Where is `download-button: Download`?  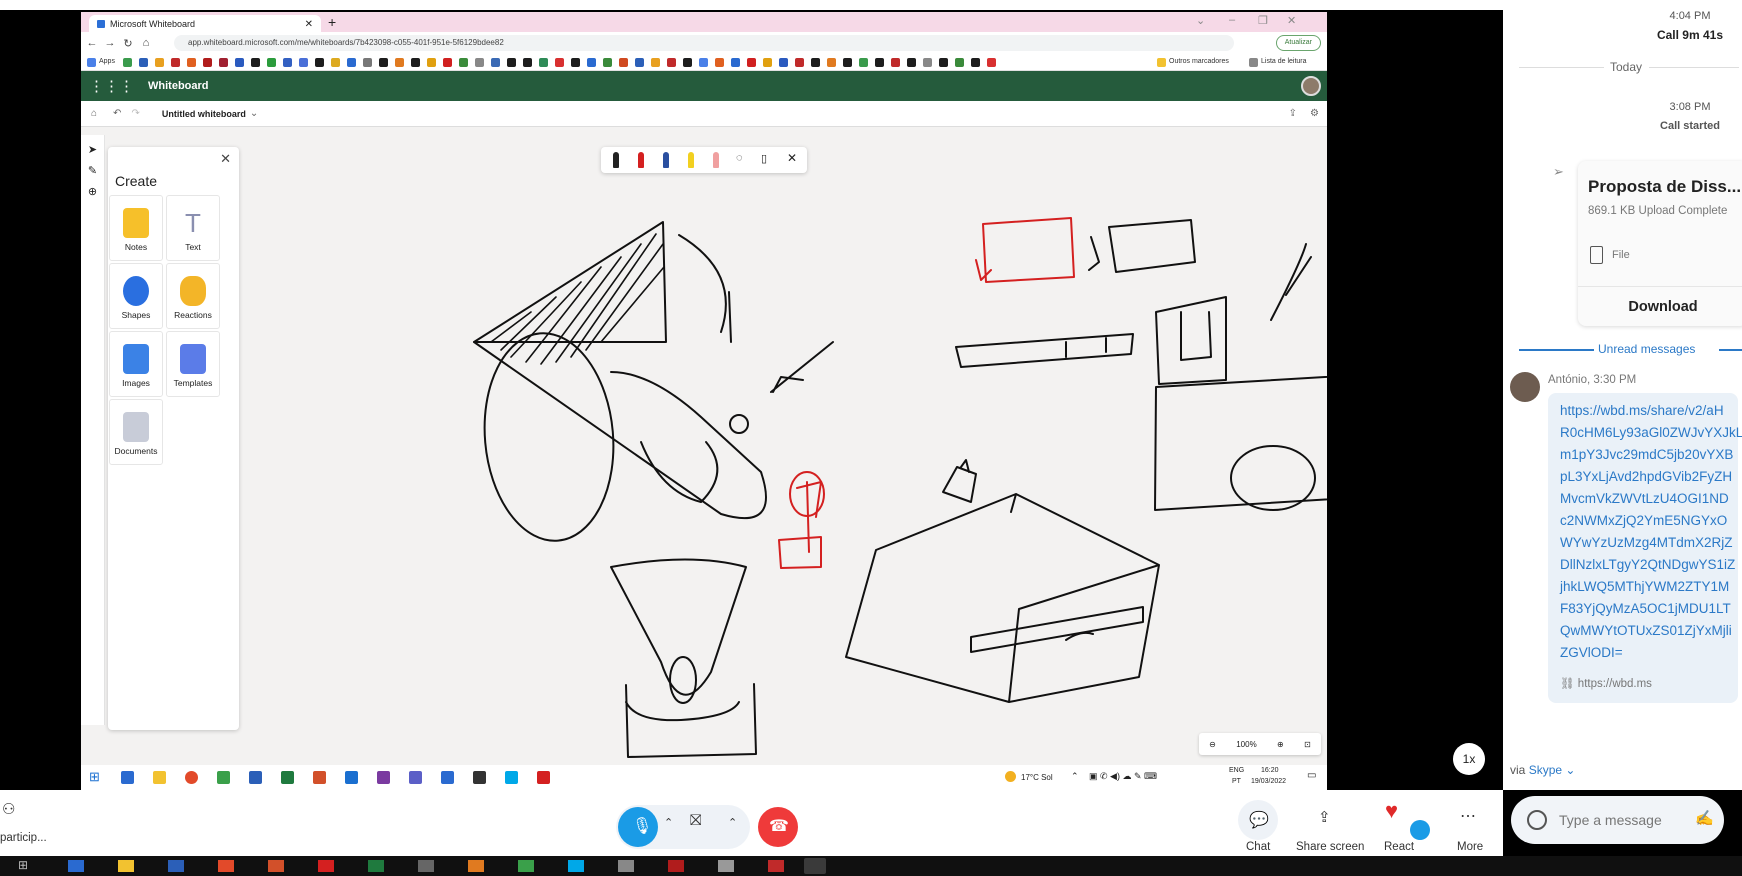 download-button: Download is located at coordinates (1660, 306).